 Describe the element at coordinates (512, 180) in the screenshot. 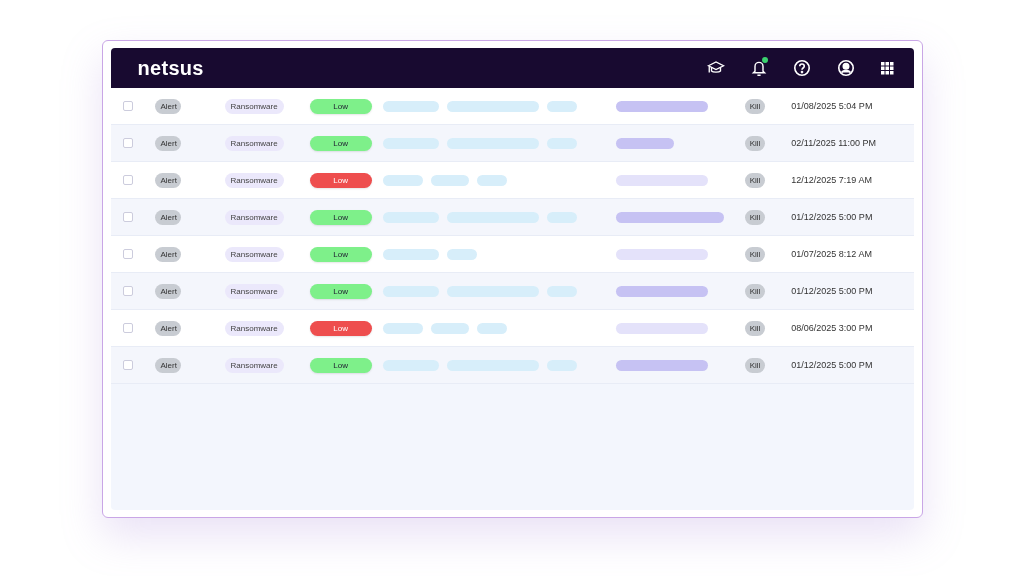

I see `alert-row: Alert Ransomware Low Kill 12/12/2025 7:19 AM` at that location.